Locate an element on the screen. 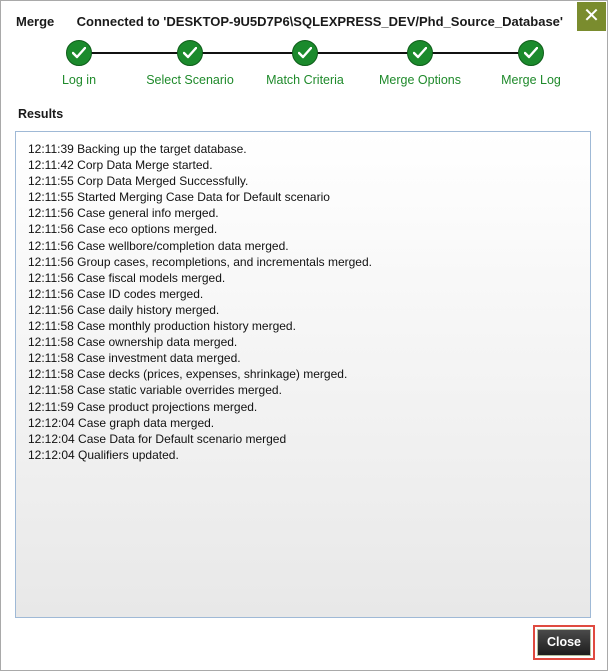 Image resolution: width=608 pixels, height=671 pixels. step-log-in: Log in is located at coordinates (79, 63).